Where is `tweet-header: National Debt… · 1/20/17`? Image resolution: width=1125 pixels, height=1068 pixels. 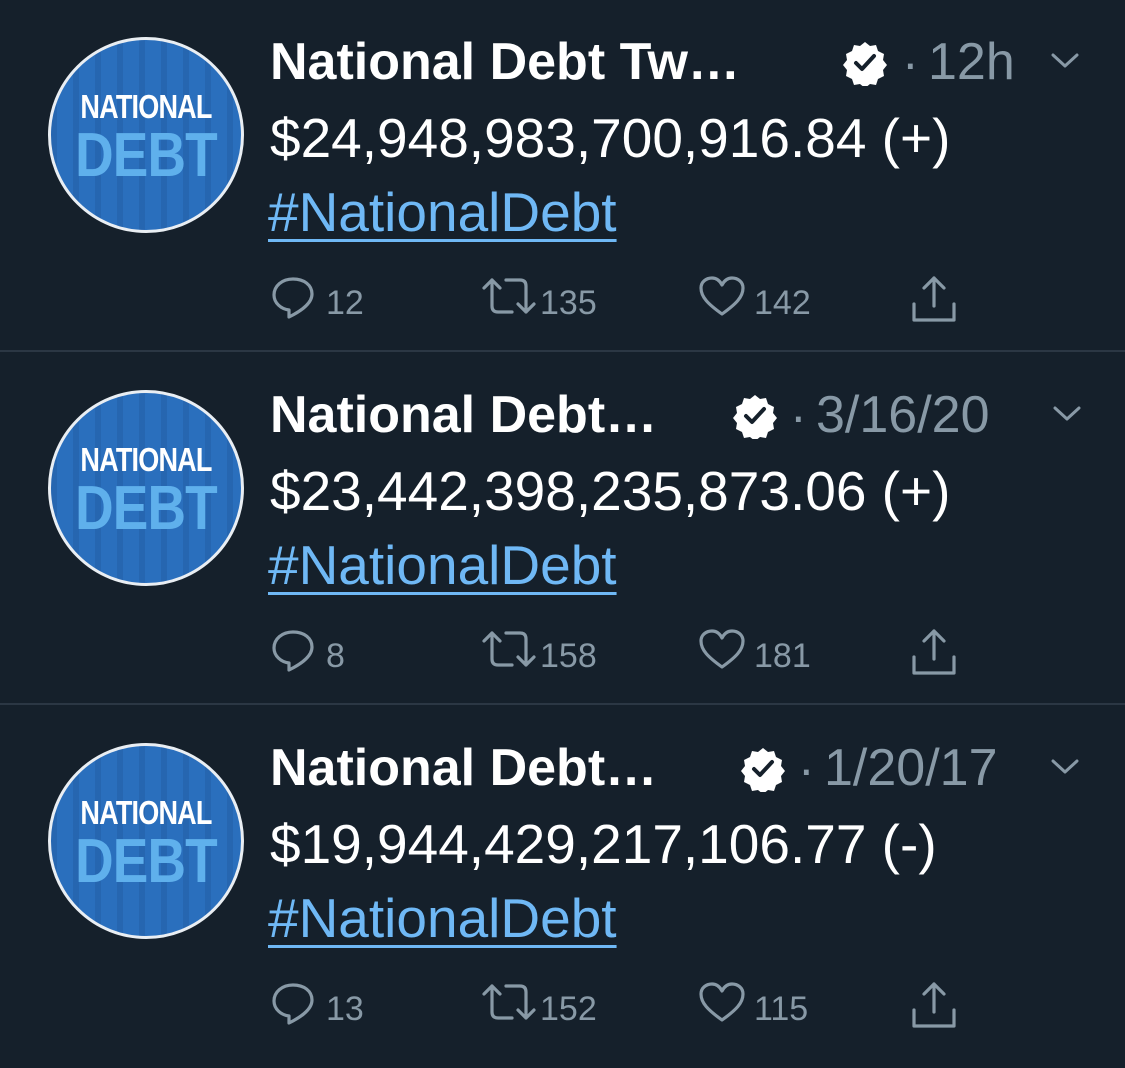
tweet-header: National Debt… · 1/20/17 is located at coordinates (685, 768).